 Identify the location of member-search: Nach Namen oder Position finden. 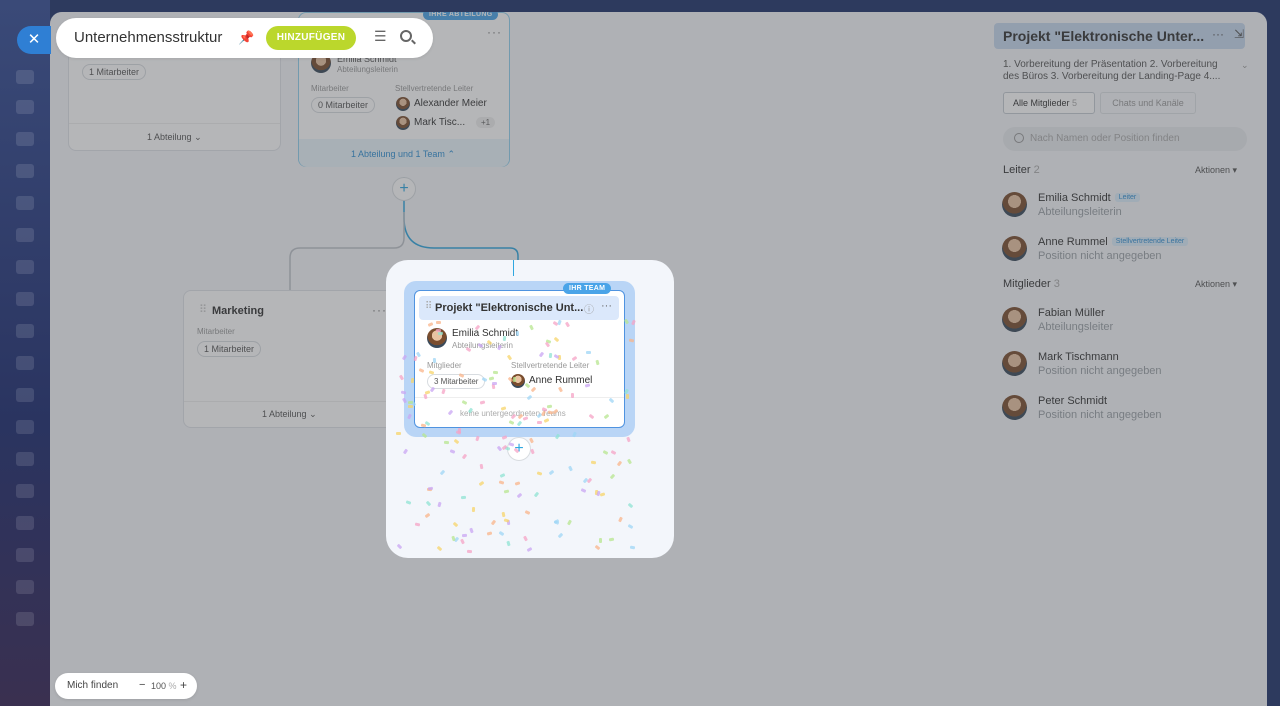
(1125, 139).